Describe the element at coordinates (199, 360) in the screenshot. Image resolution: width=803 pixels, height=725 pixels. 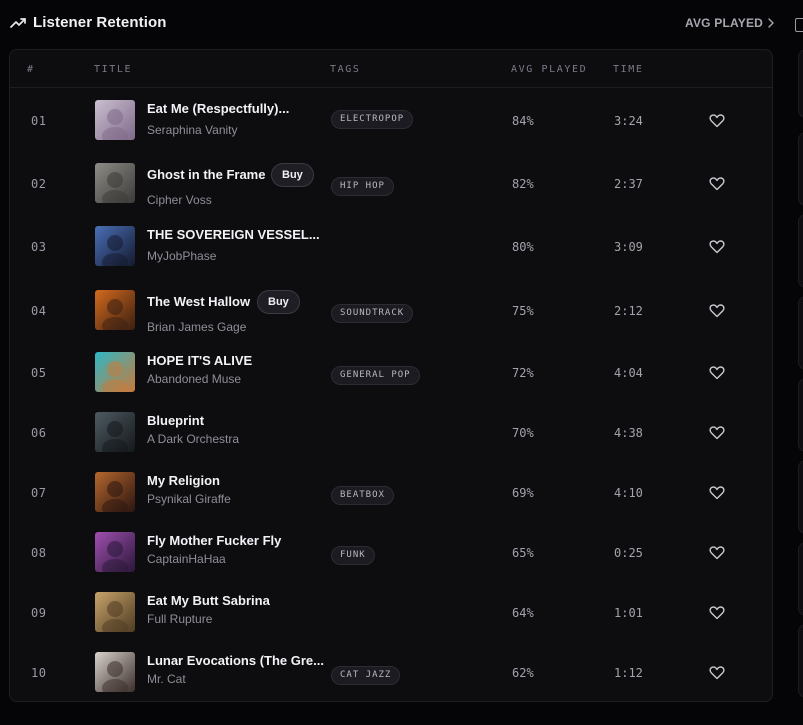
I see `track-title: HOPE IT'S ALIVE` at that location.